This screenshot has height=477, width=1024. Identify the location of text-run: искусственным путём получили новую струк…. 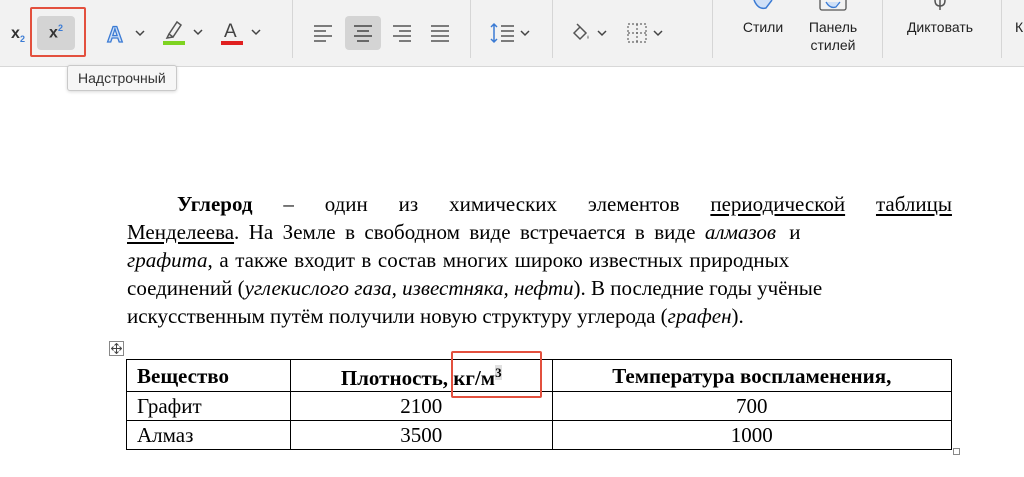
(397, 316).